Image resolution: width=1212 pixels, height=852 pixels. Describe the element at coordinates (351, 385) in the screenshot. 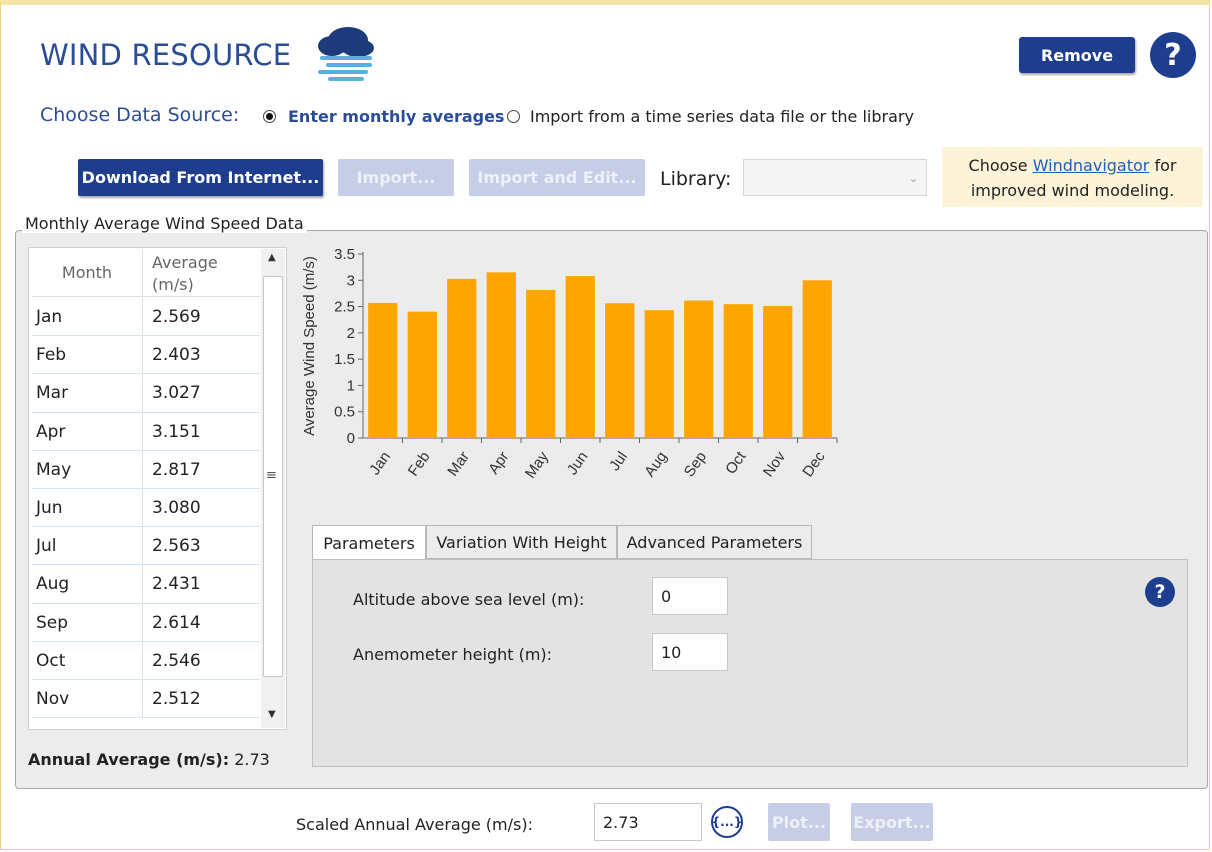

I see `y-tick-label: 1` at that location.